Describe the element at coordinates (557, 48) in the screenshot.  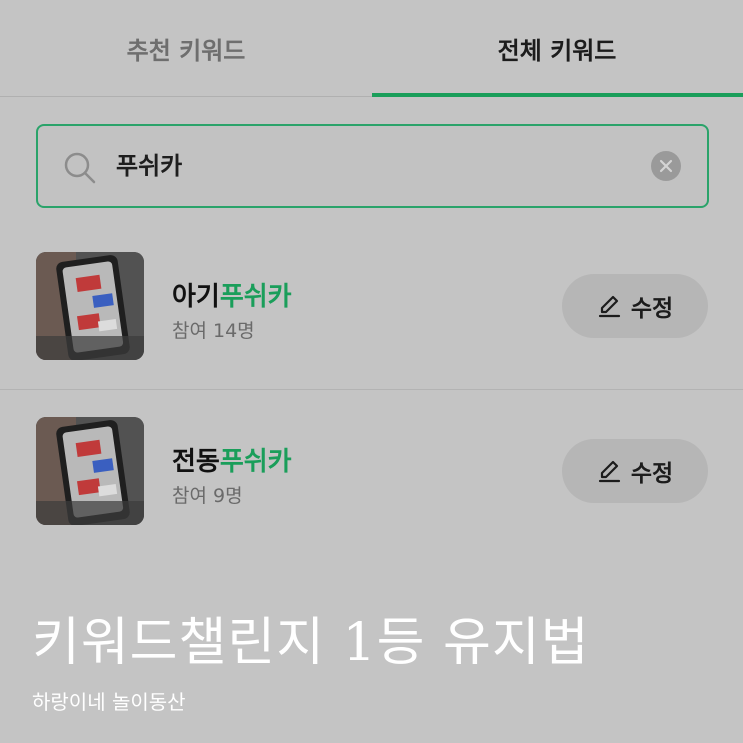
I see `tab-all-keywords: 전체 키워드` at that location.